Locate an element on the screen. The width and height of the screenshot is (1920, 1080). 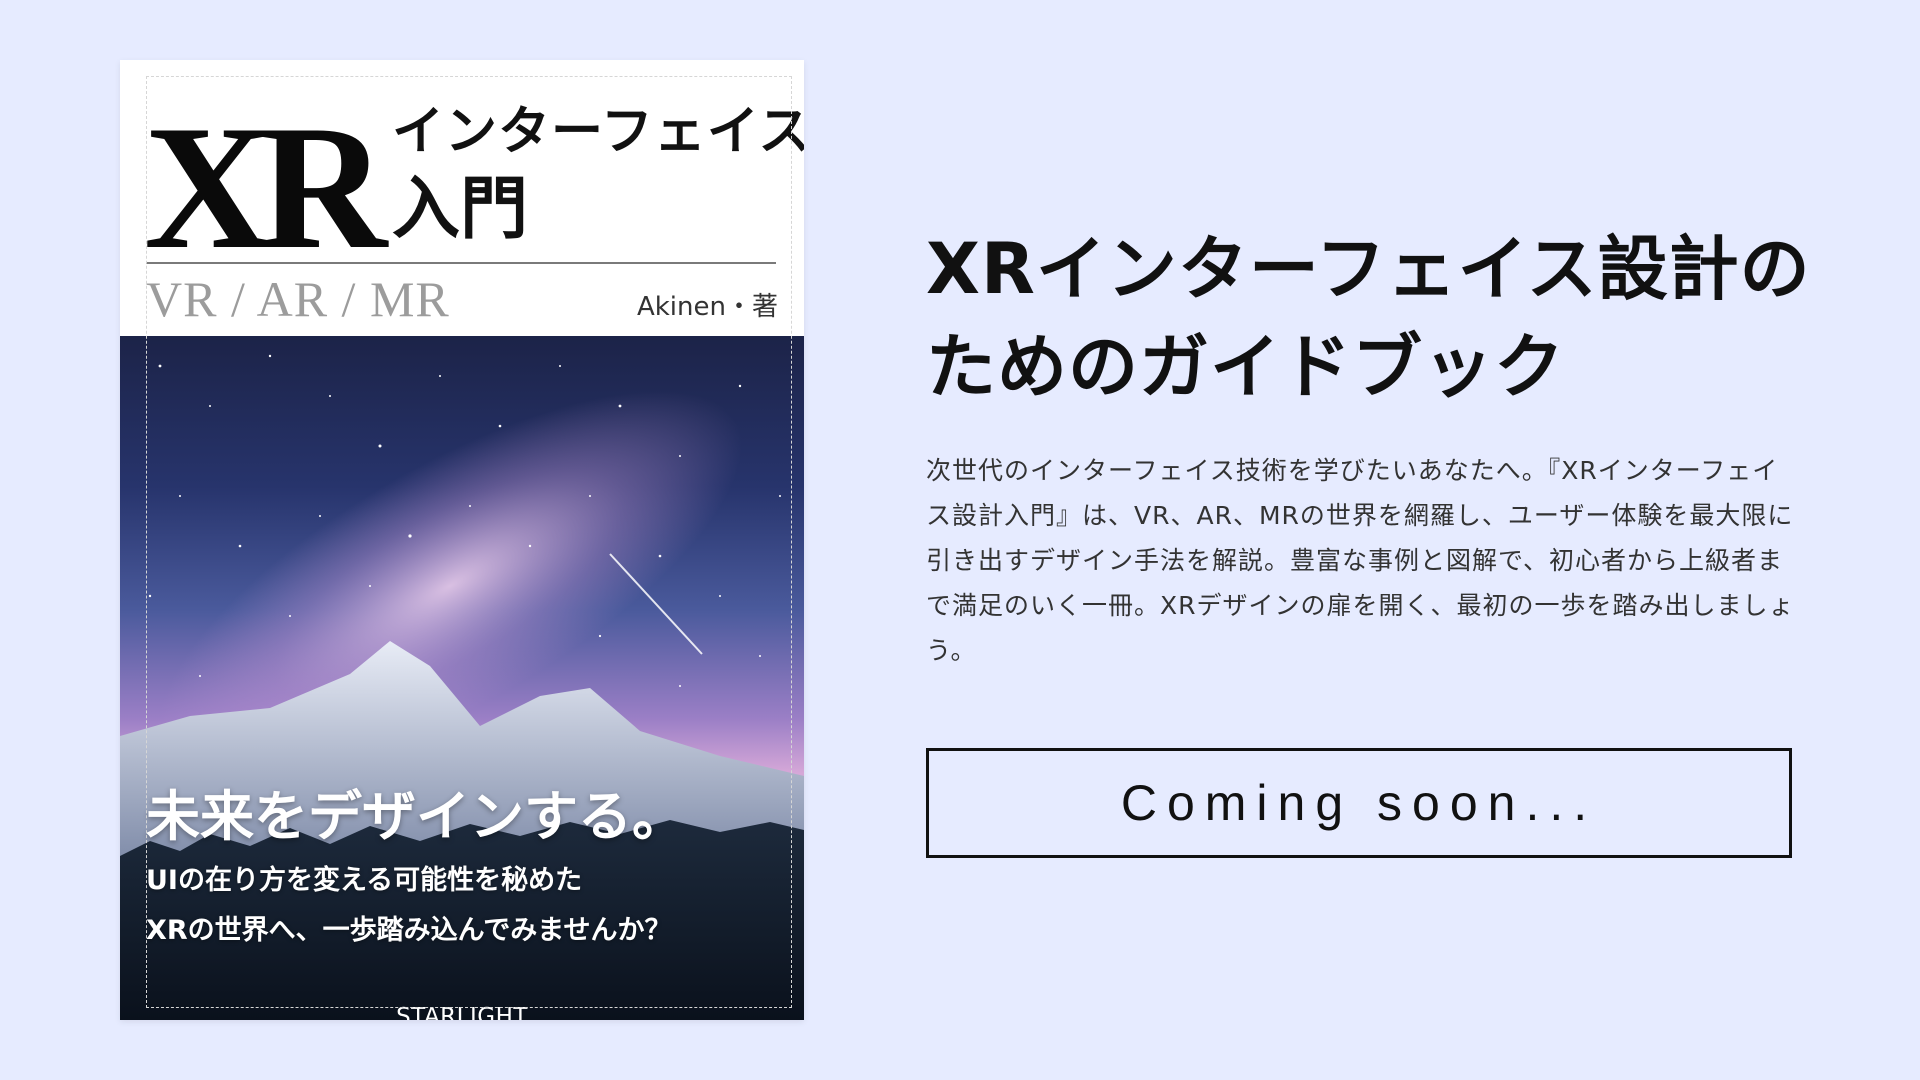
cover-divider is located at coordinates (461, 263).